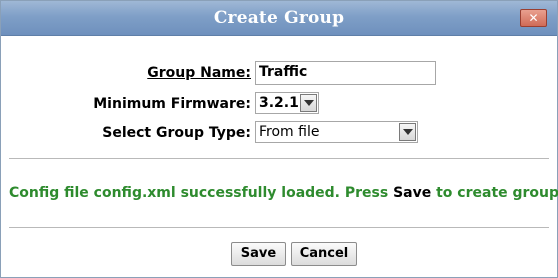 The width and height of the screenshot is (558, 278). Describe the element at coordinates (279, 103) in the screenshot. I see `min-firmware-value: 3.2.1` at that location.